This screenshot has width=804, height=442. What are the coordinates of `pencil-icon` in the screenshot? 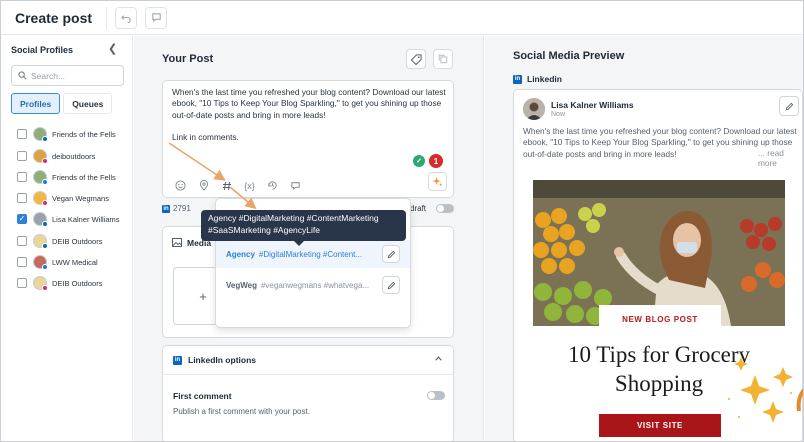 It's located at (789, 106).